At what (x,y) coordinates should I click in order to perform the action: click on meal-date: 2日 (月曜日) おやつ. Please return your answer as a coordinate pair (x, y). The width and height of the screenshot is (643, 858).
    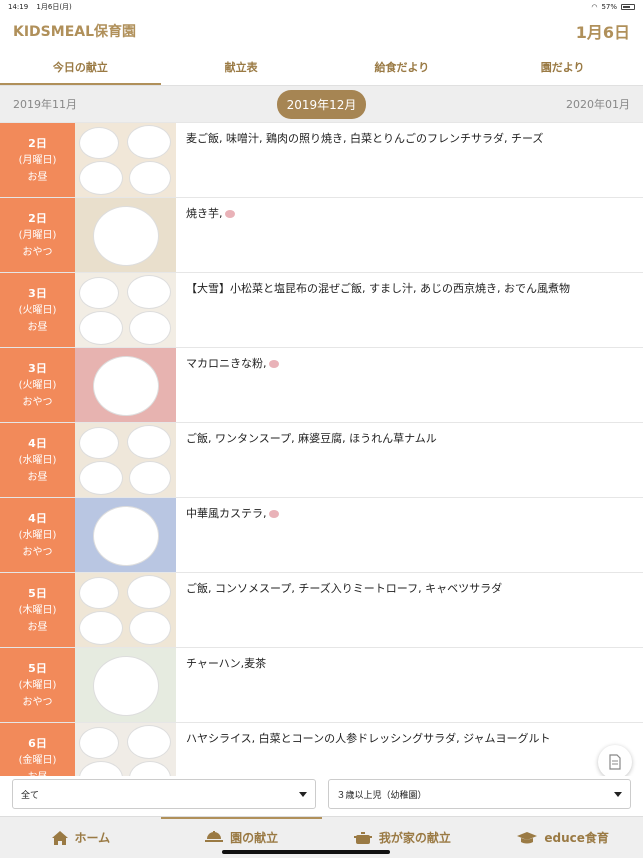
    Looking at the image, I should click on (37, 235).